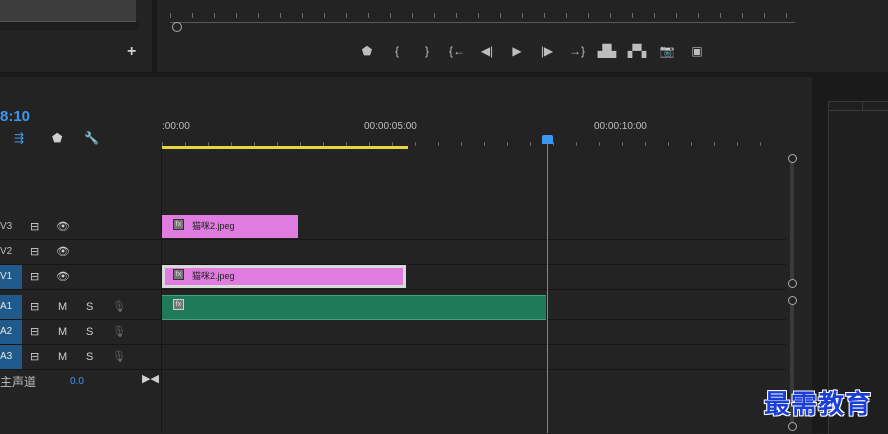  Describe the element at coordinates (393, 357) in the screenshot. I see `track-row-a3: A3 ⊟ M S 🎙` at that location.